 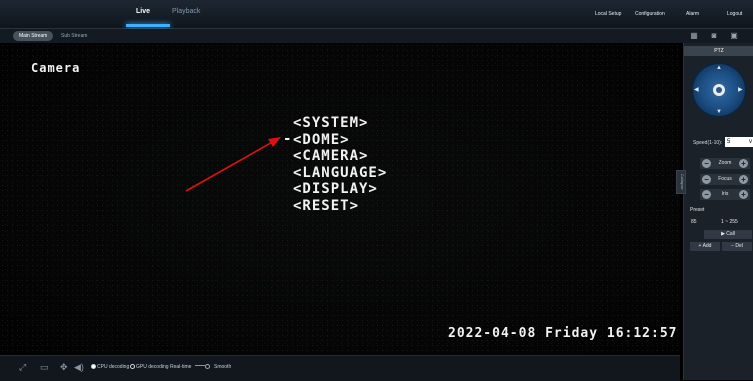 I want to click on focus-label: Focus, so click(x=725, y=179).